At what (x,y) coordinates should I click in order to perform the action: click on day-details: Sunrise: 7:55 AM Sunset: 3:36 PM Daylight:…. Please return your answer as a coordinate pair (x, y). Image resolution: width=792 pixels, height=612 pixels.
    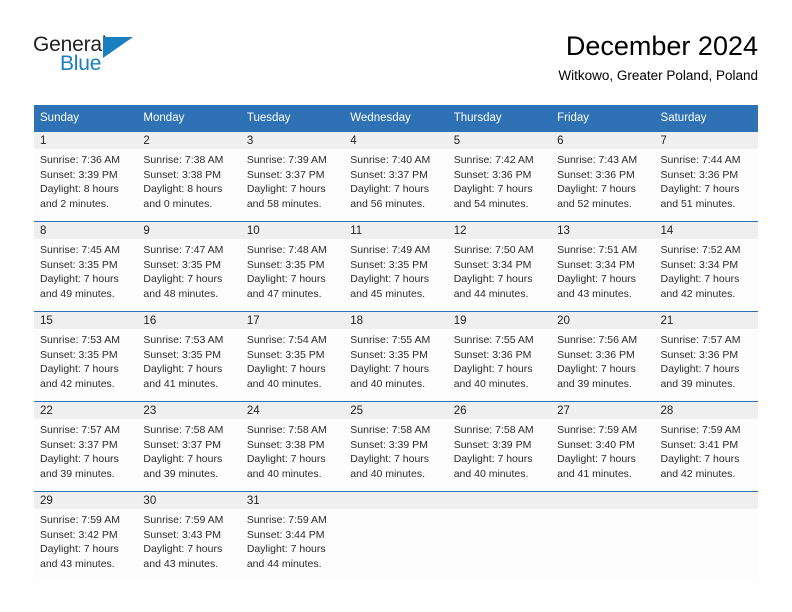
    Looking at the image, I should click on (499, 360).